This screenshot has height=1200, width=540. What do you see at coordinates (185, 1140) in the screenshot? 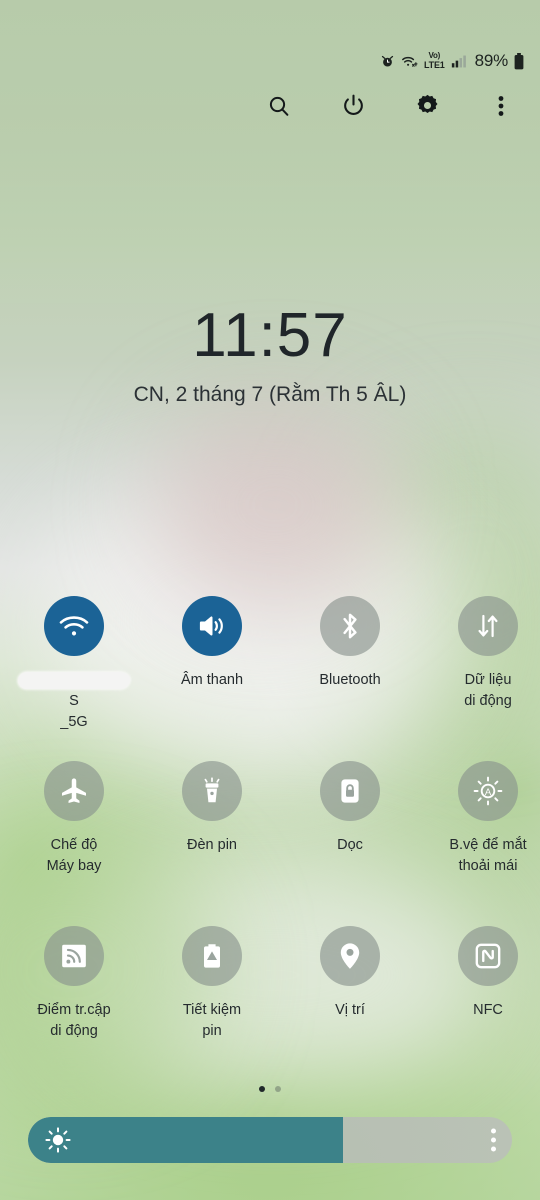
I see `brightness-slider-fill` at bounding box center [185, 1140].